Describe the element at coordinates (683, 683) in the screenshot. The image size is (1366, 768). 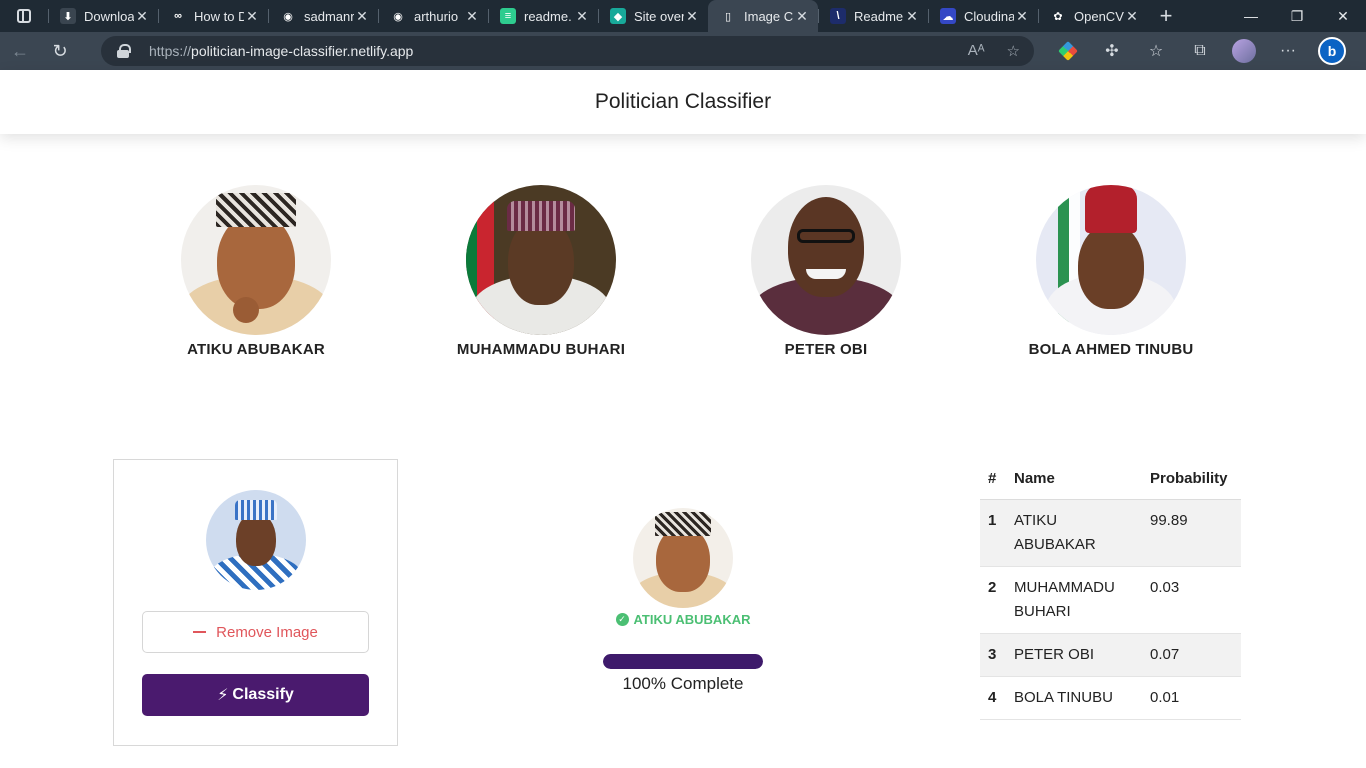
I see `progress-text: 100% Complete` at that location.